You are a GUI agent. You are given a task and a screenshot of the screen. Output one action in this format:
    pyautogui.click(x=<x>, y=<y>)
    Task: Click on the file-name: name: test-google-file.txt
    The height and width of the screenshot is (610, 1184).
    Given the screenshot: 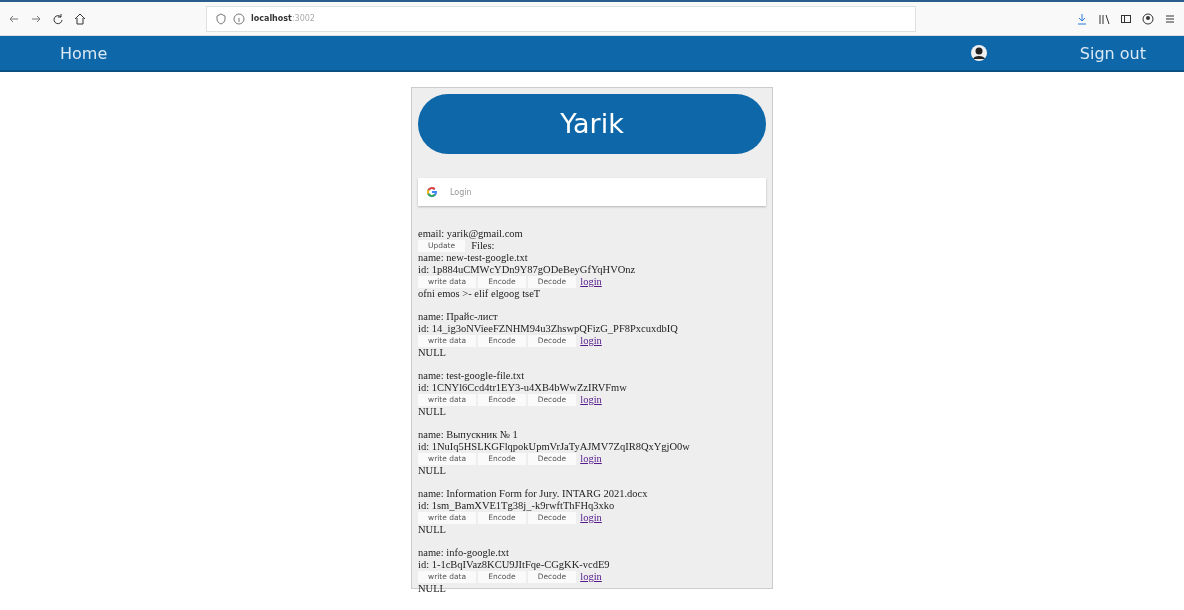 What is the action you would take?
    pyautogui.click(x=472, y=376)
    